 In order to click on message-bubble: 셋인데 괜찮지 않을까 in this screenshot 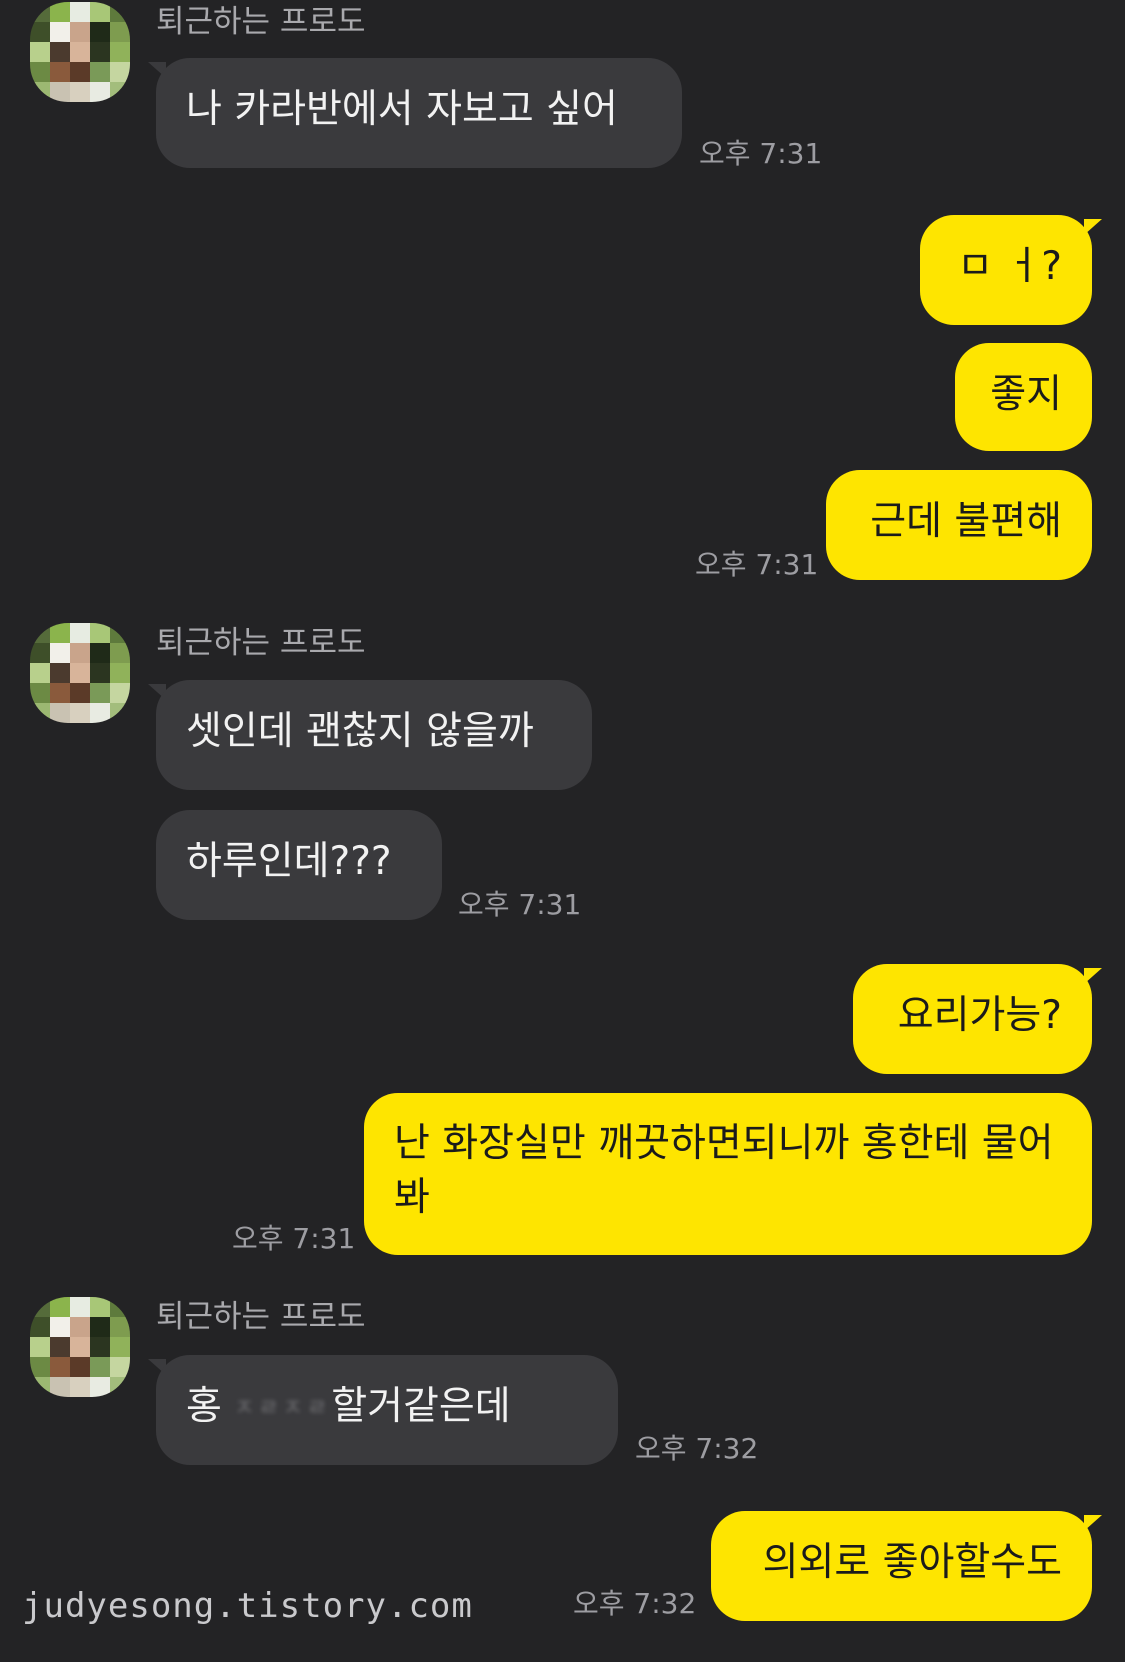, I will do `click(374, 735)`.